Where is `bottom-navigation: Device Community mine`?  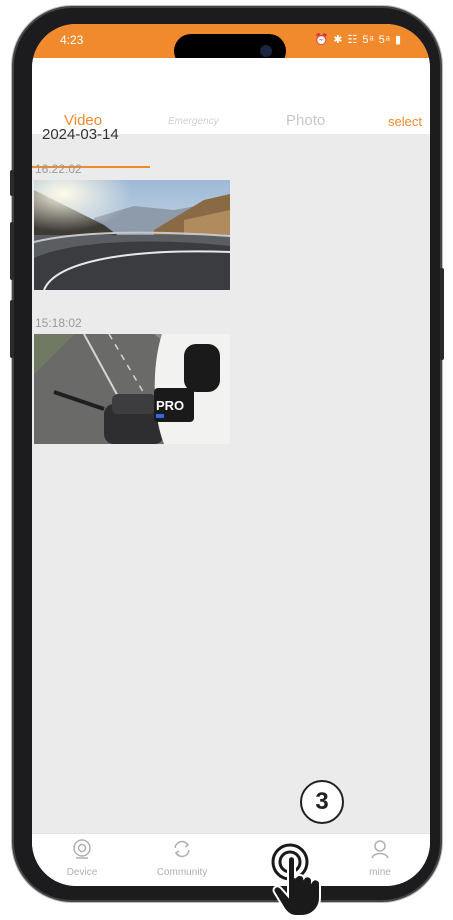 bottom-navigation: Device Community mine is located at coordinates (231, 859).